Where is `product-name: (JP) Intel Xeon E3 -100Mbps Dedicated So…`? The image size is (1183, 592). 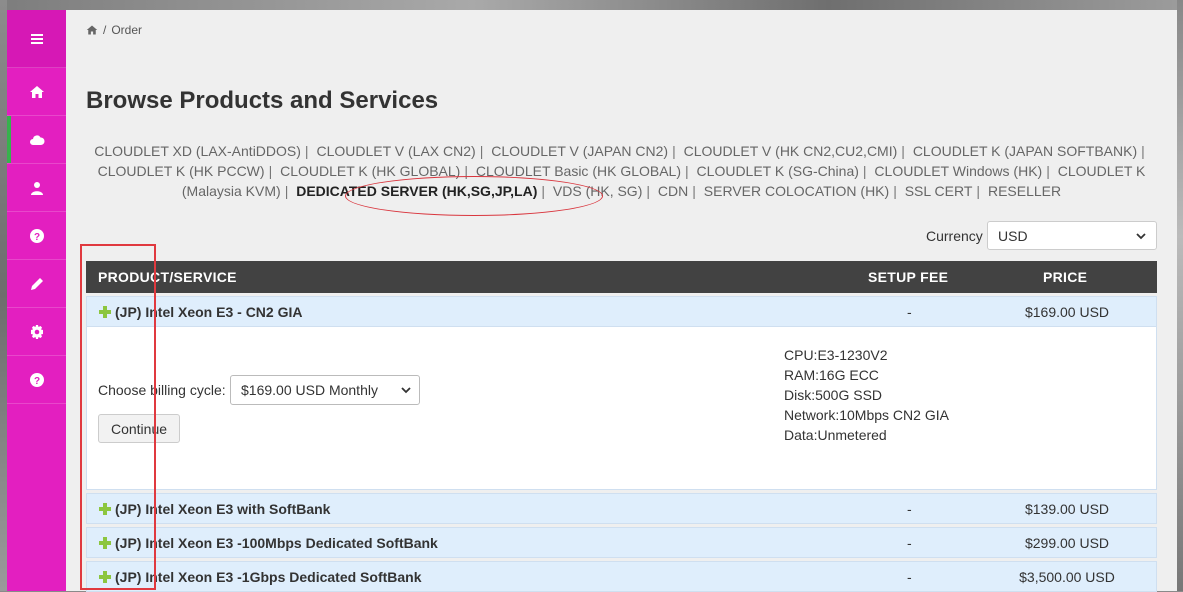 product-name: (JP) Intel Xeon E3 -100Mbps Dedicated So… is located at coordinates (276, 543).